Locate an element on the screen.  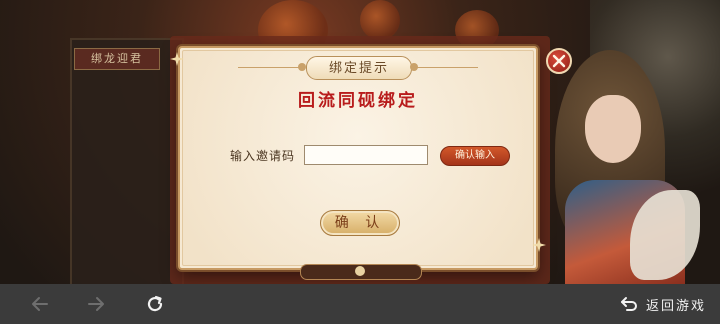
invite-code-label: 输入邀请码 is located at coordinates (263, 156).